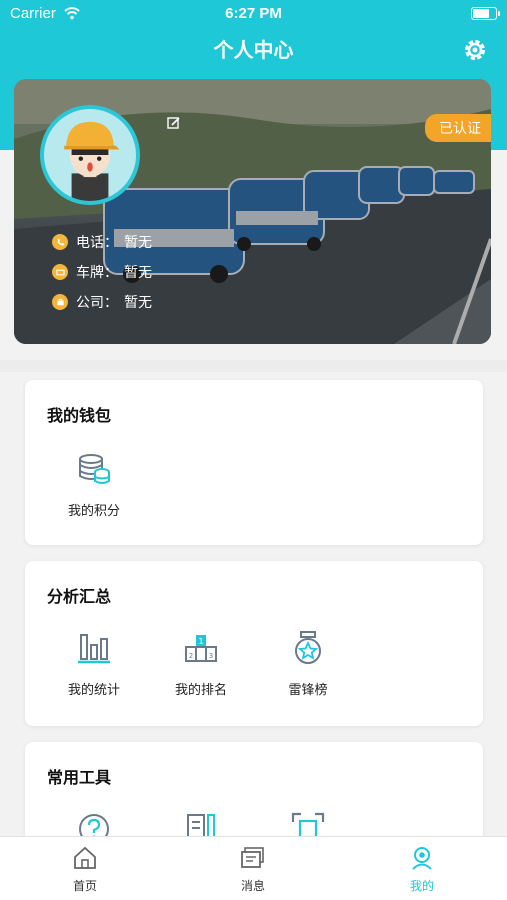  Describe the element at coordinates (60, 272) in the screenshot. I see `license-plate-icon` at that location.